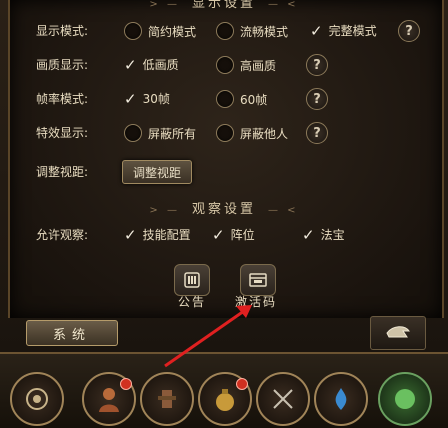  I want to click on annotation-arrow, so click(208, 336).